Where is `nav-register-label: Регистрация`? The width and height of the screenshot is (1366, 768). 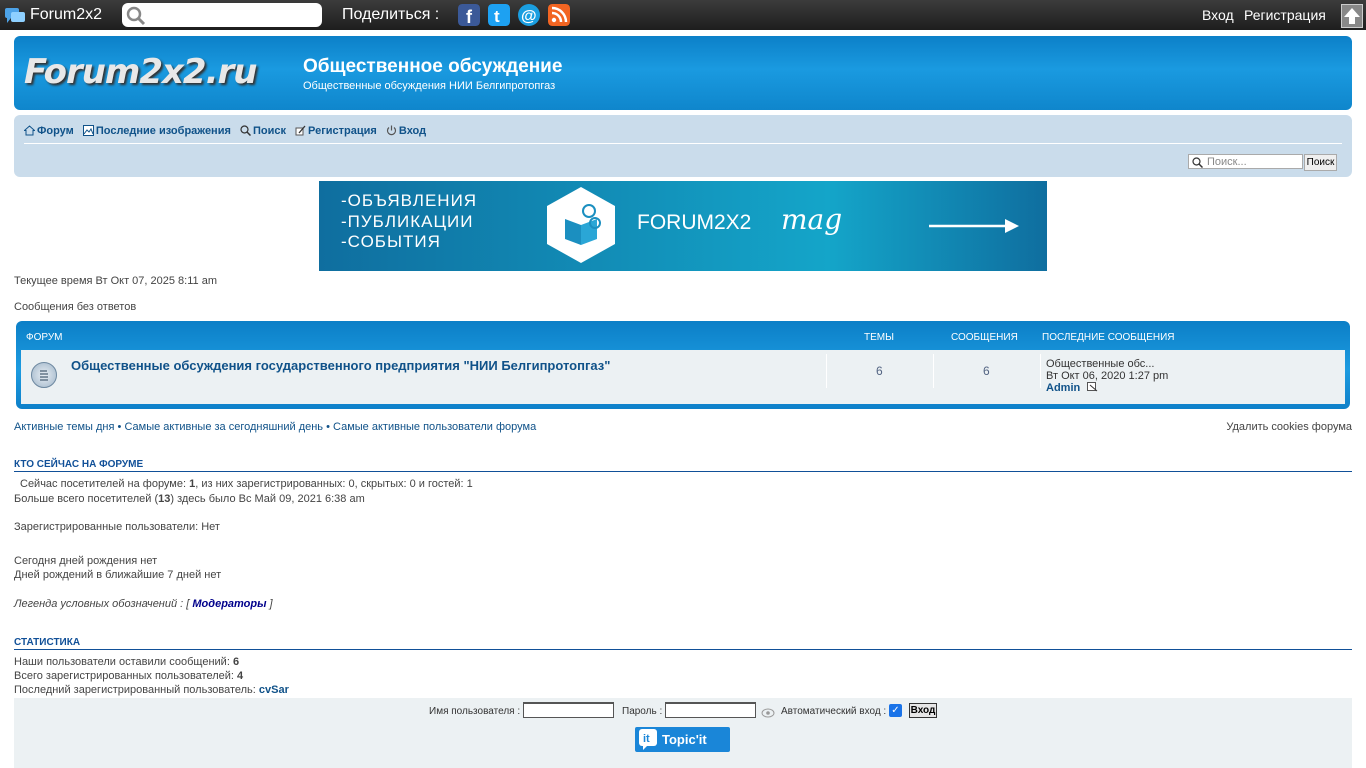
nav-register-label: Регистрация is located at coordinates (342, 131).